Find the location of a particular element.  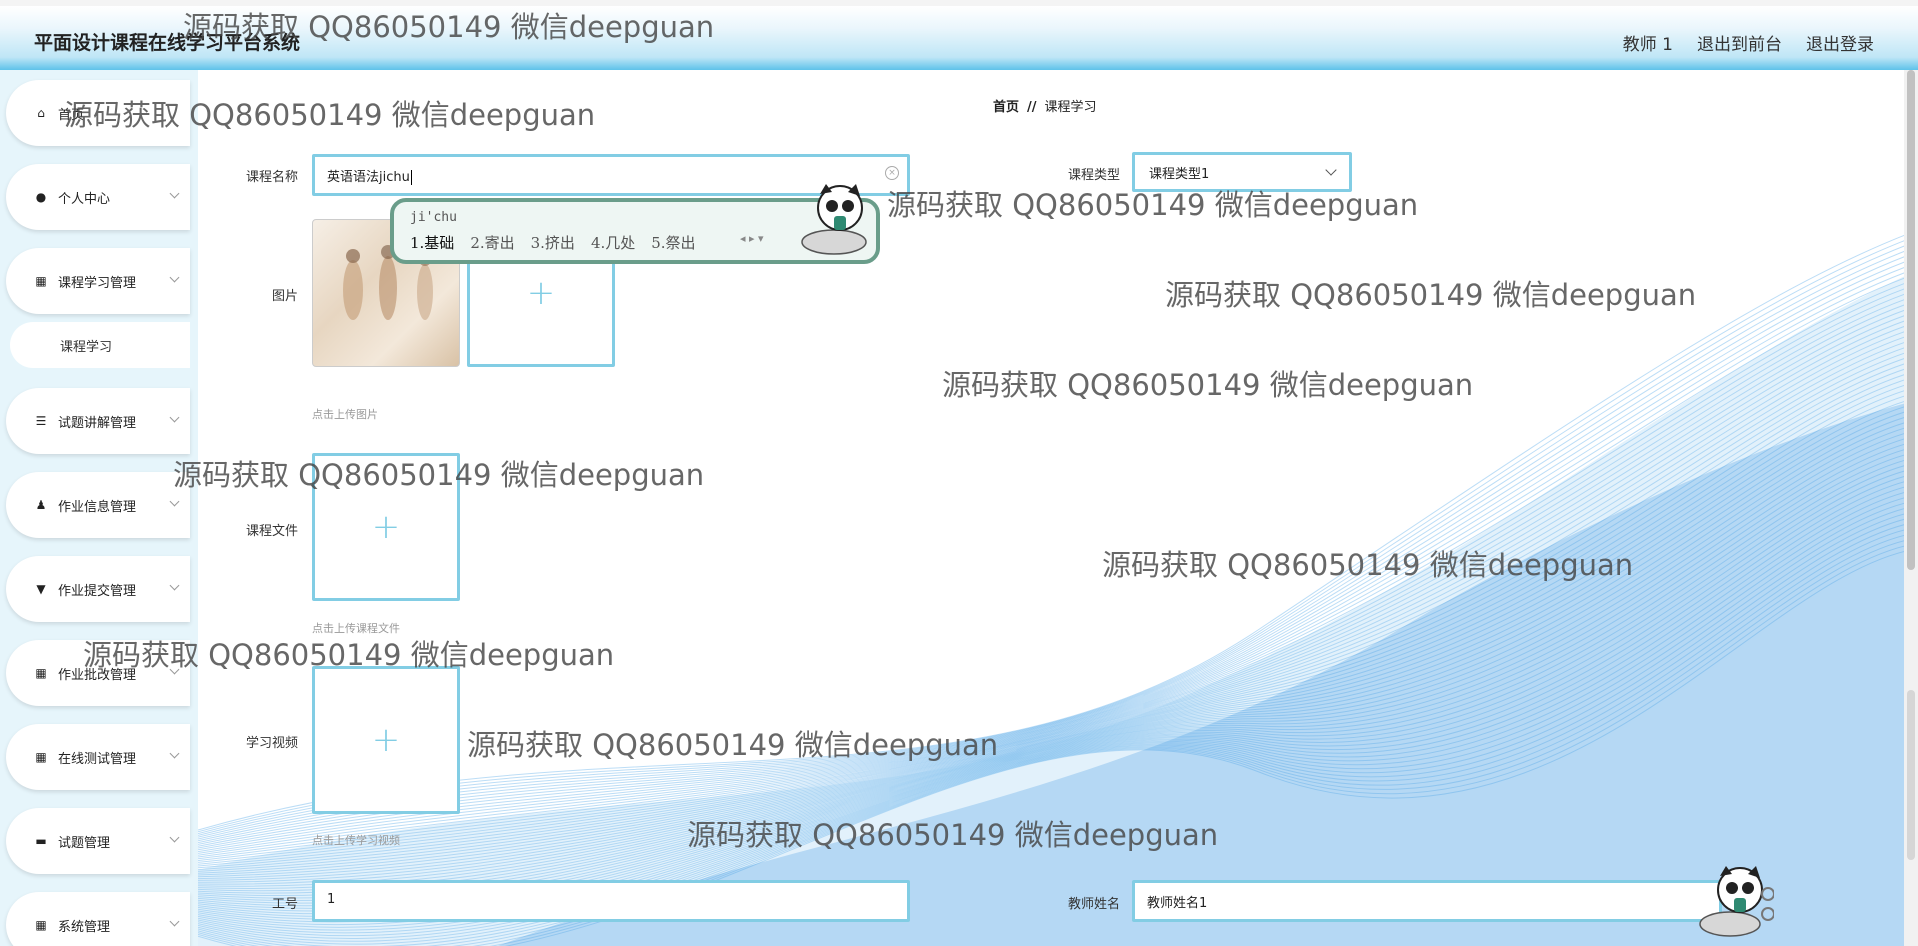

sidebar-item-label: 试题讲解管理 is located at coordinates (97, 423).